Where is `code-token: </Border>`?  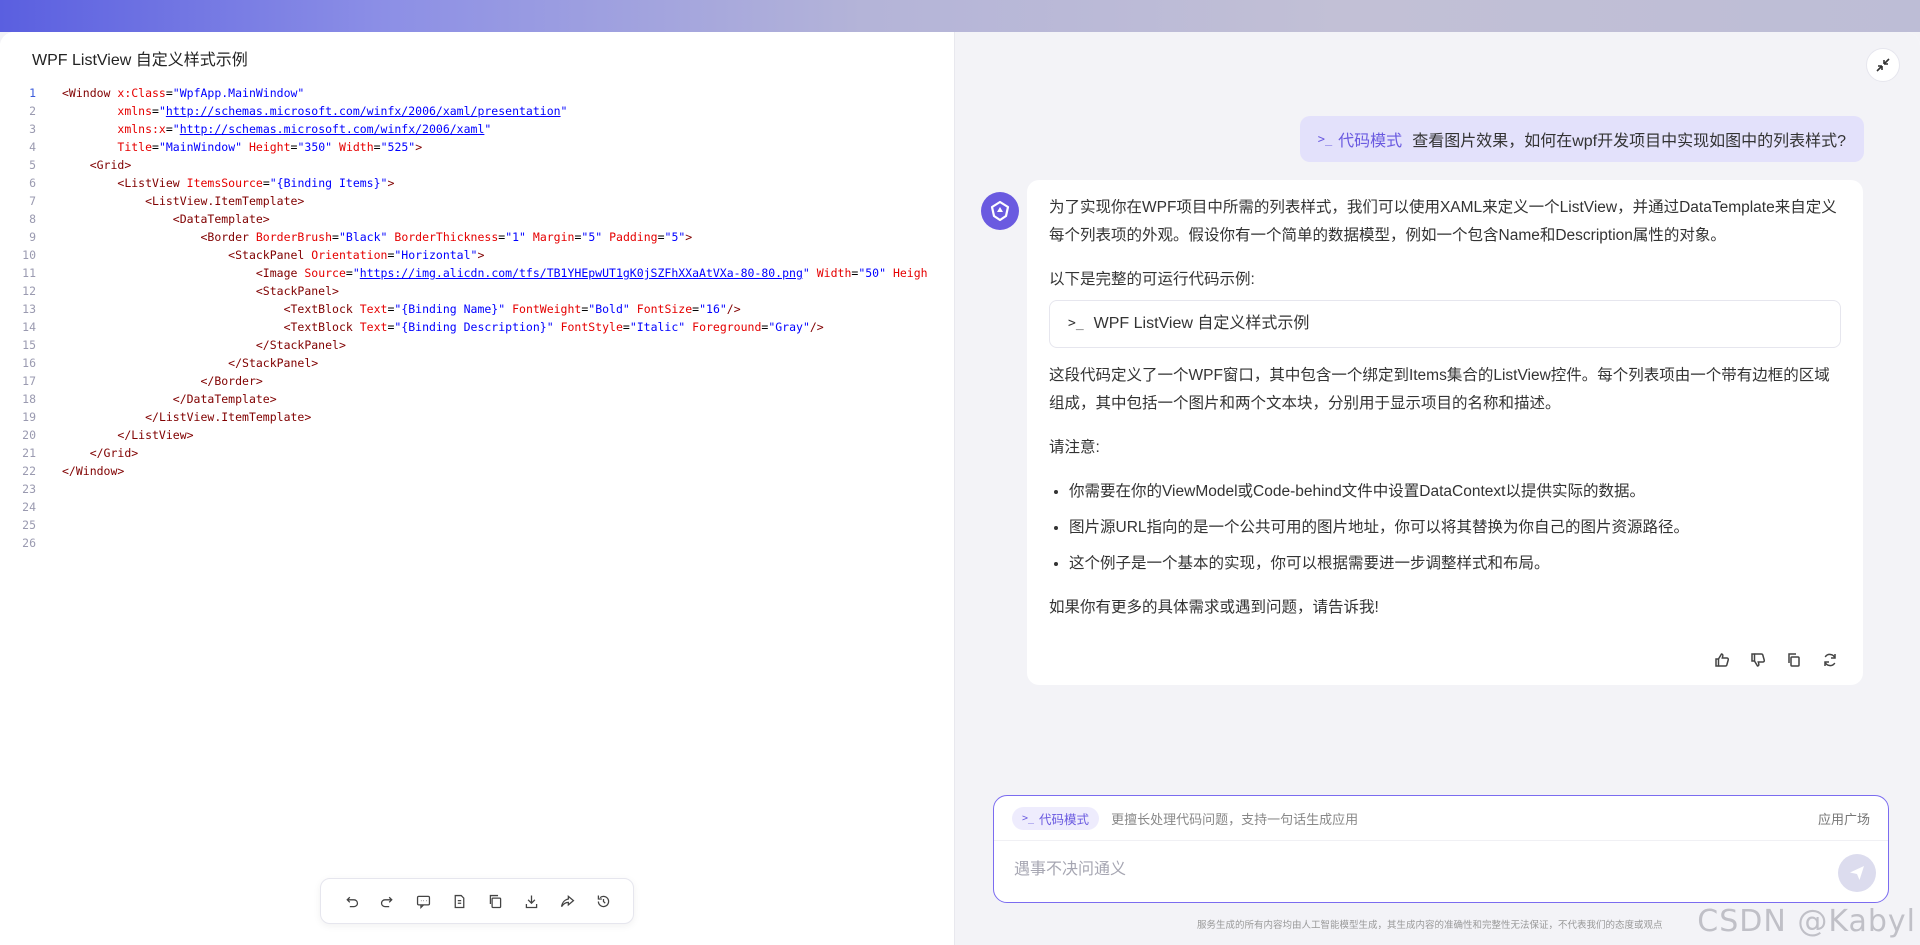
code-token: </Border> is located at coordinates (231, 381).